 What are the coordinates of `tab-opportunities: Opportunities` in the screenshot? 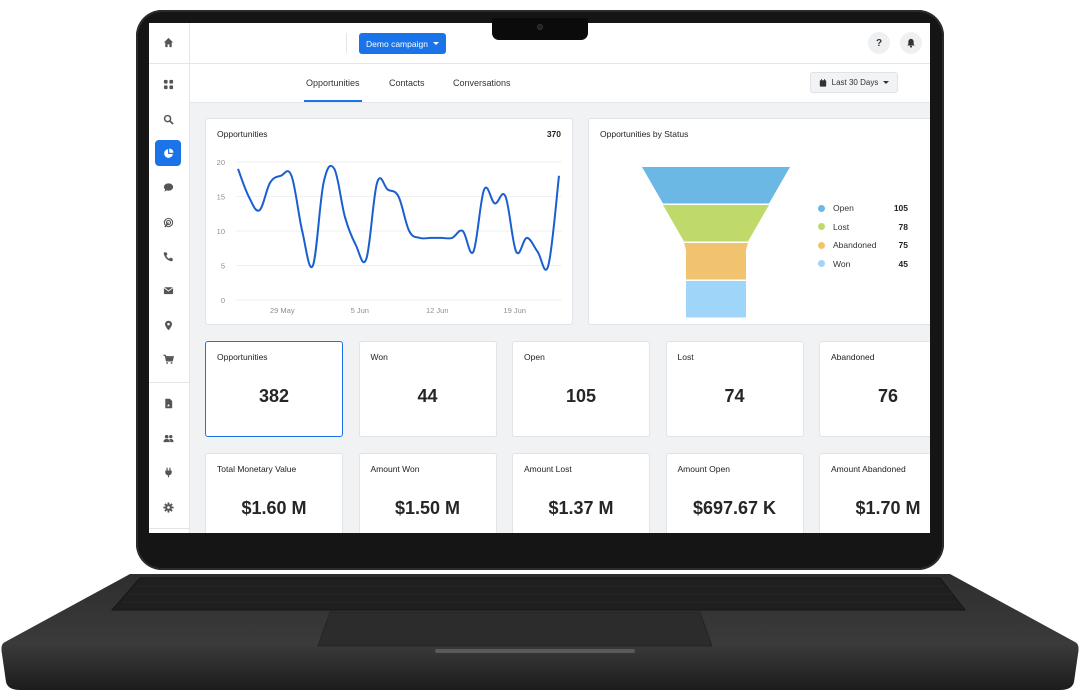 It's located at (333, 83).